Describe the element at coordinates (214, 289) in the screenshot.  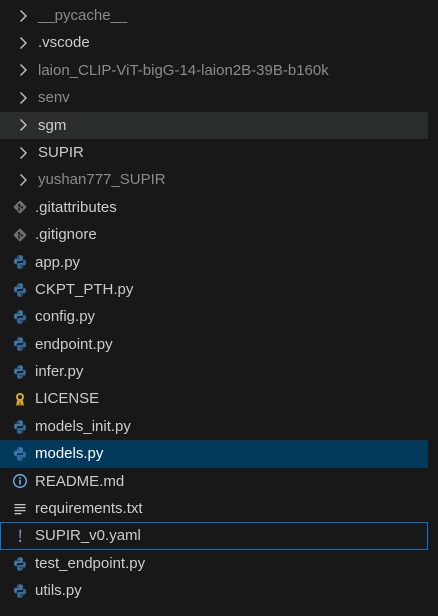
I see `file-item-ckpt-pth-py: CKPT_PTH.py` at that location.